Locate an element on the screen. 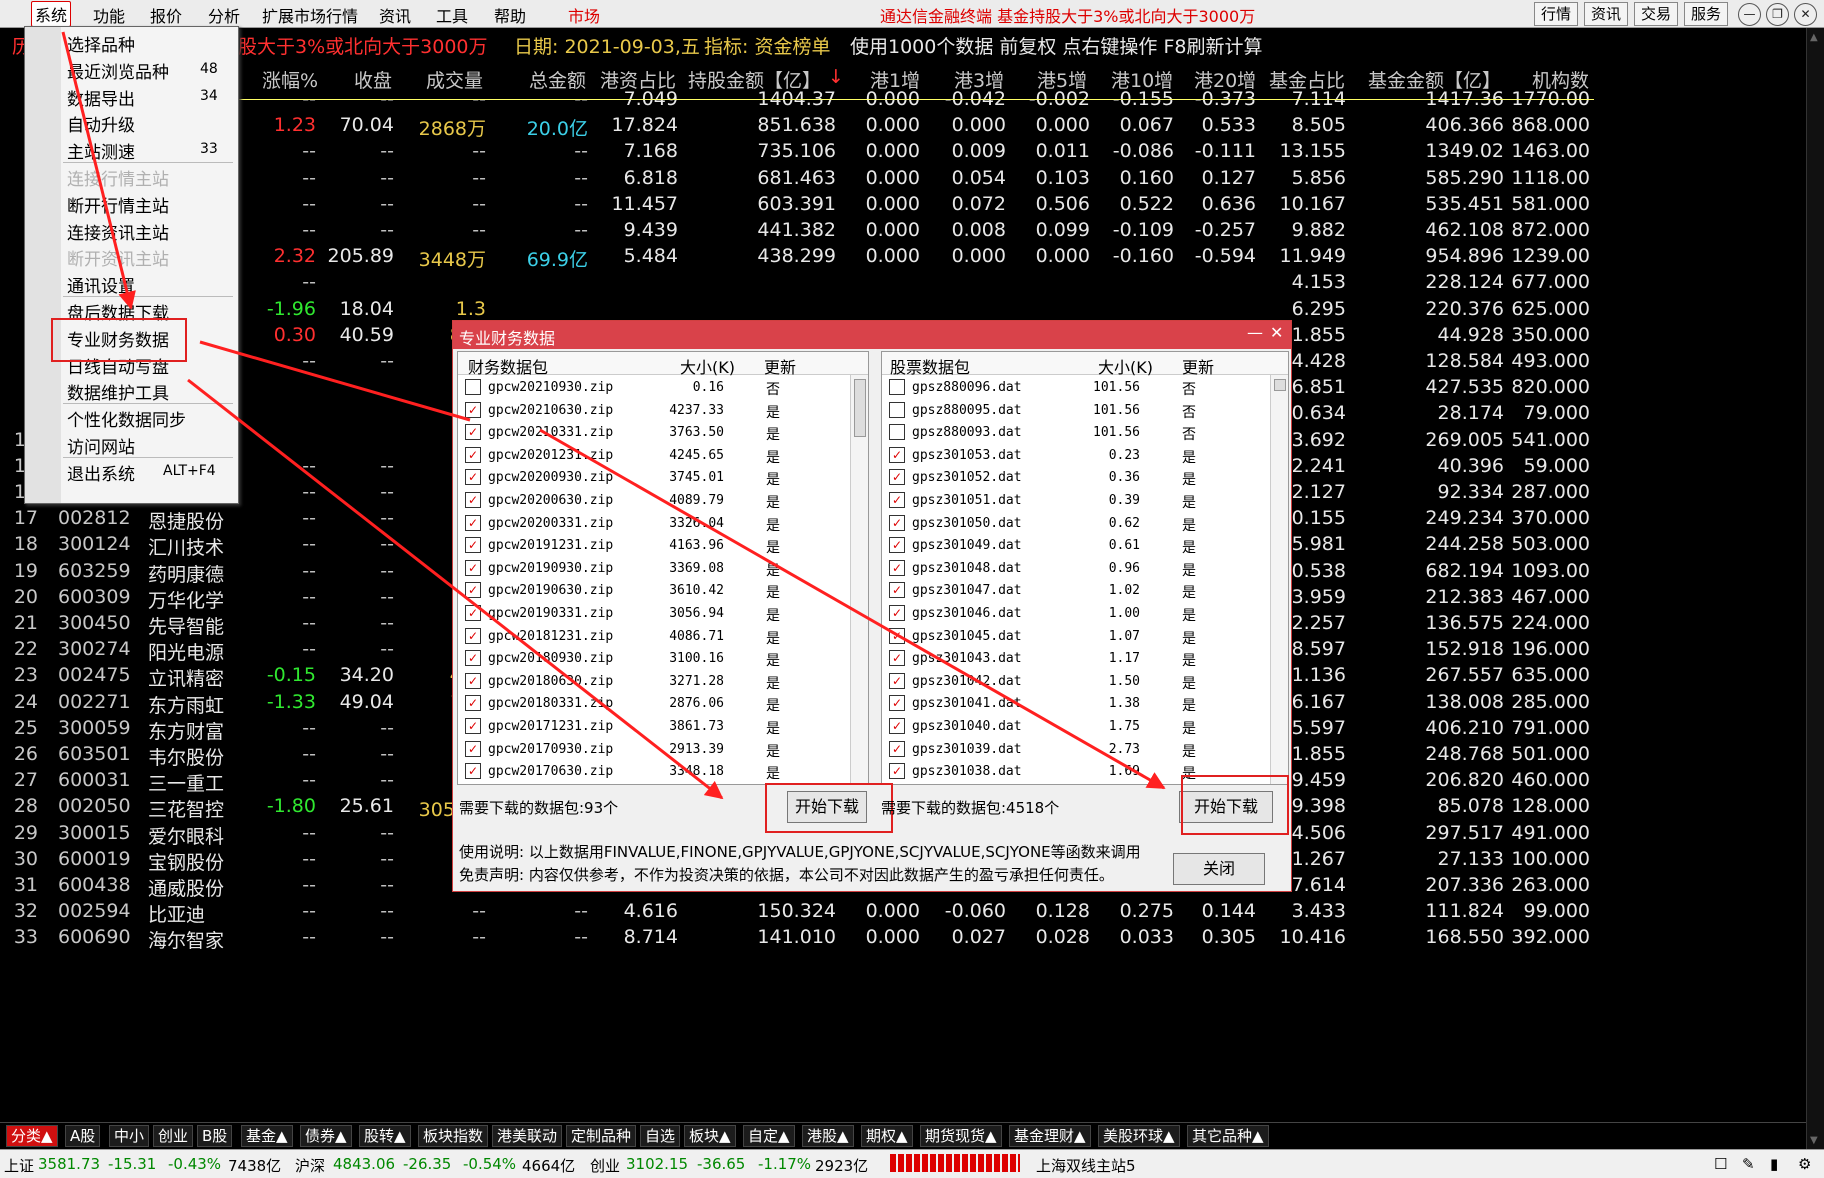 This screenshot has width=1824, height=1178. tab-category: 基金理财▲ is located at coordinates (1050, 1136).